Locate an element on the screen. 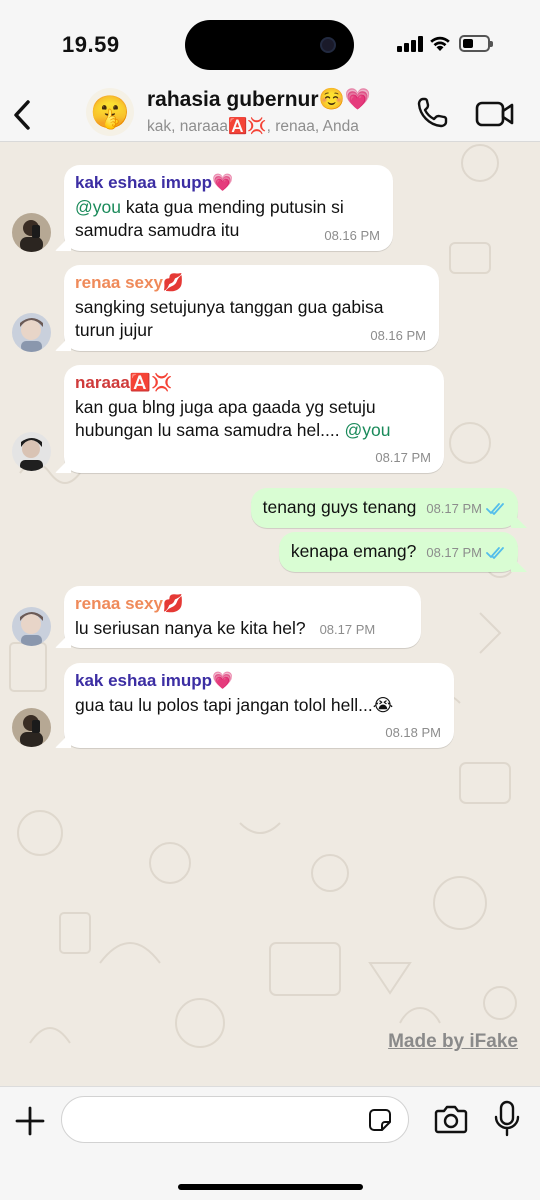 The image size is (540, 1200). message-time: 08.18 PM is located at coordinates (413, 732).